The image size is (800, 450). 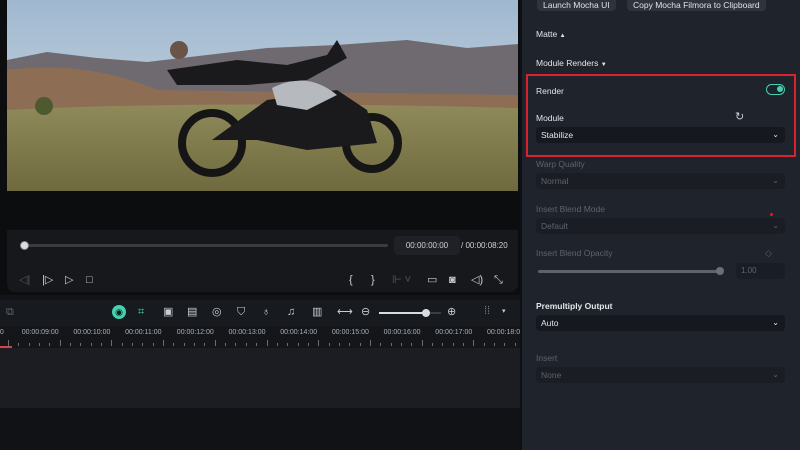 I want to click on timeline-toolbar: ⧉ ◉ ⌗ ▣ ▤ ◎ ⛉ ♁ ♫ ▥ ⟷ ⊖ ⊕ ⁞⁞ ▾, so click(x=260, y=313).